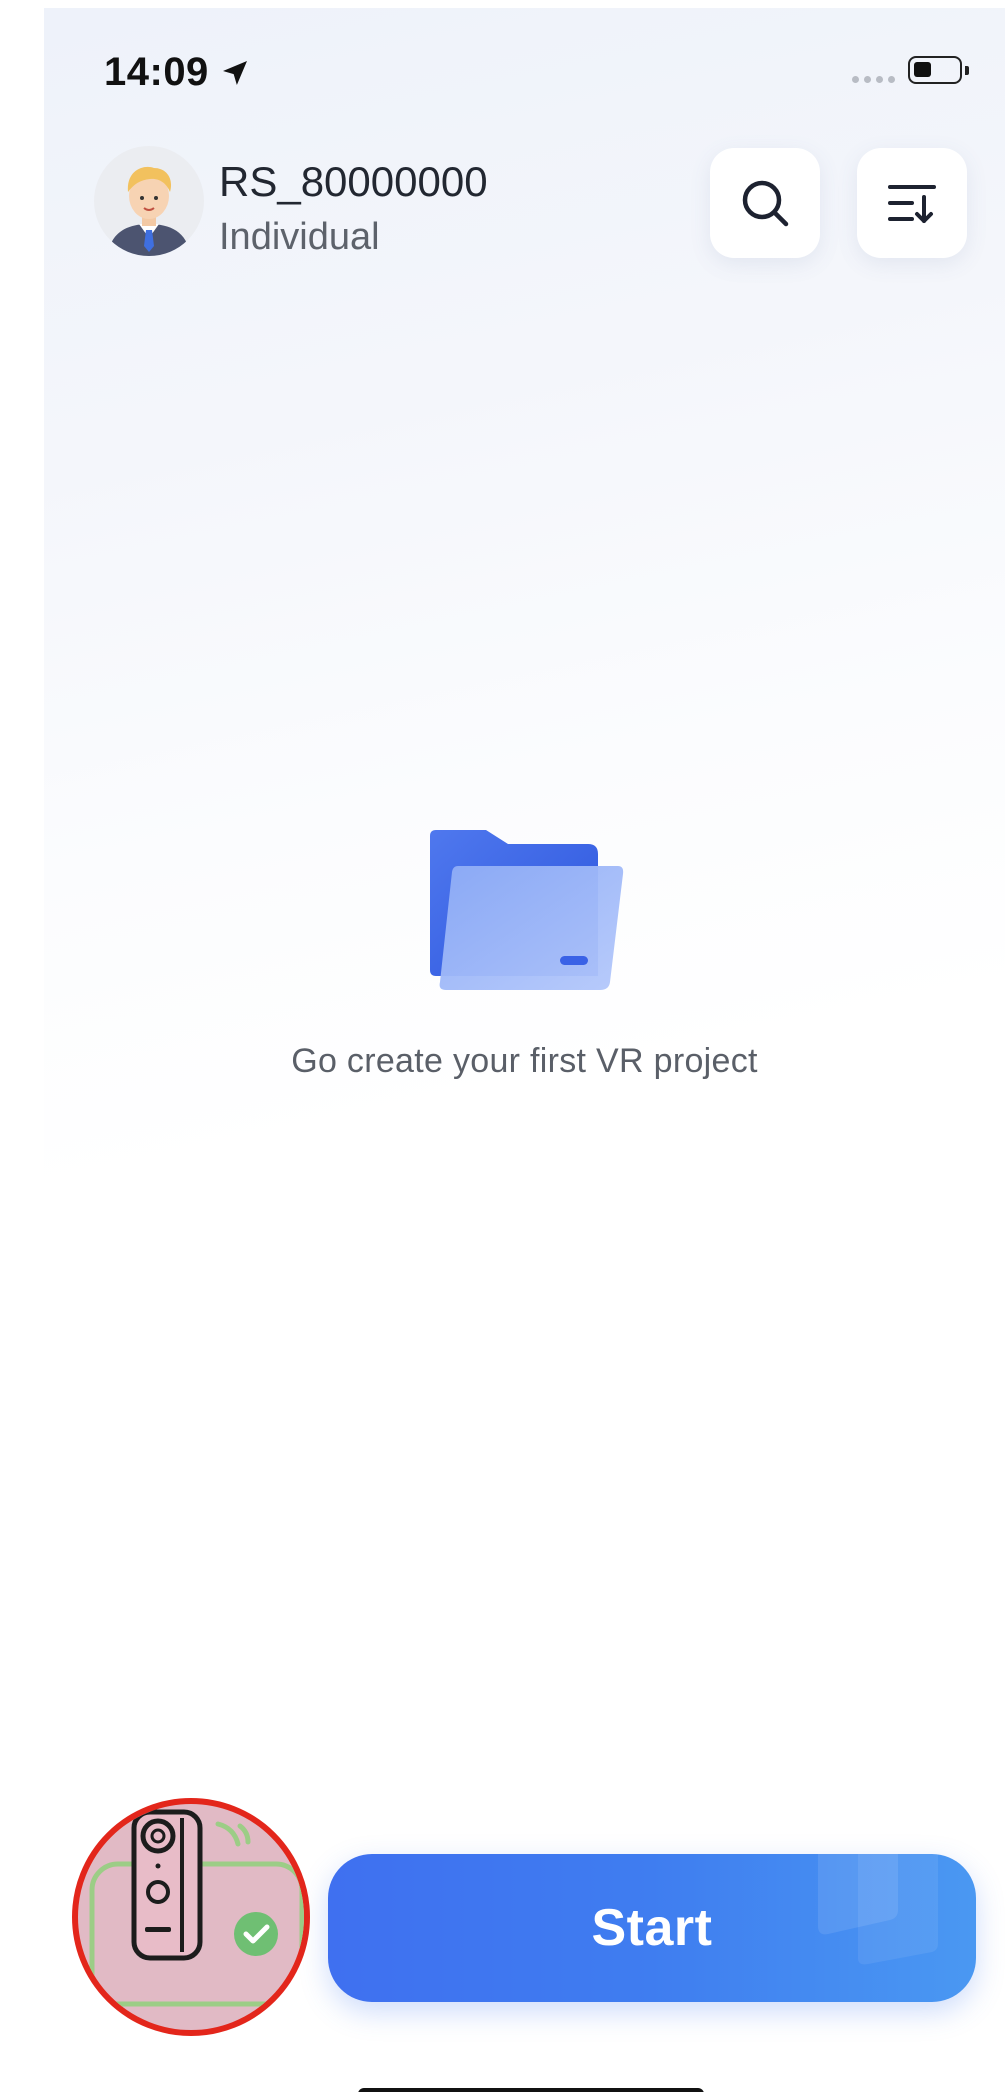 Image resolution: width=1005 pixels, height=2092 pixels. I want to click on account-type-label: Individual, so click(299, 237).